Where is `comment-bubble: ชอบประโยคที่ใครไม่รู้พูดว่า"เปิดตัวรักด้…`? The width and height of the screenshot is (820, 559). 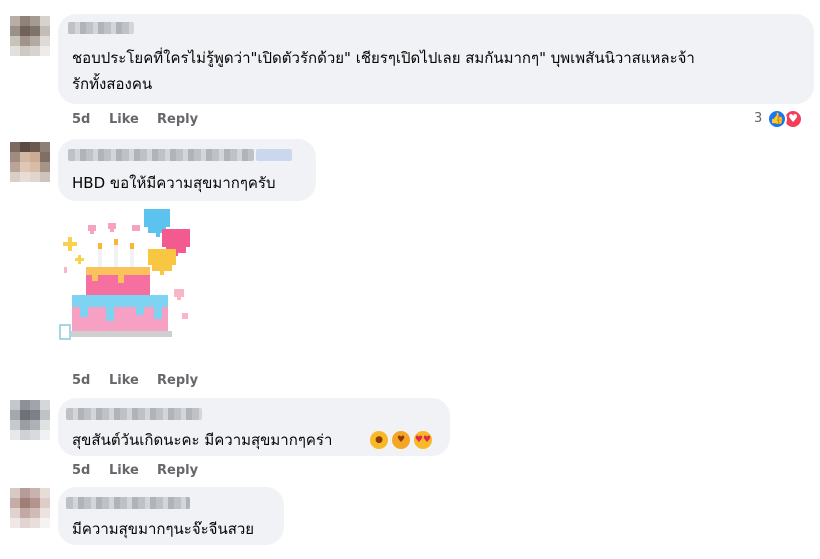
comment-bubble: ชอบประโยคที่ใครไม่รู้พูดว่า"เปิดตัวรักด้… is located at coordinates (436, 59).